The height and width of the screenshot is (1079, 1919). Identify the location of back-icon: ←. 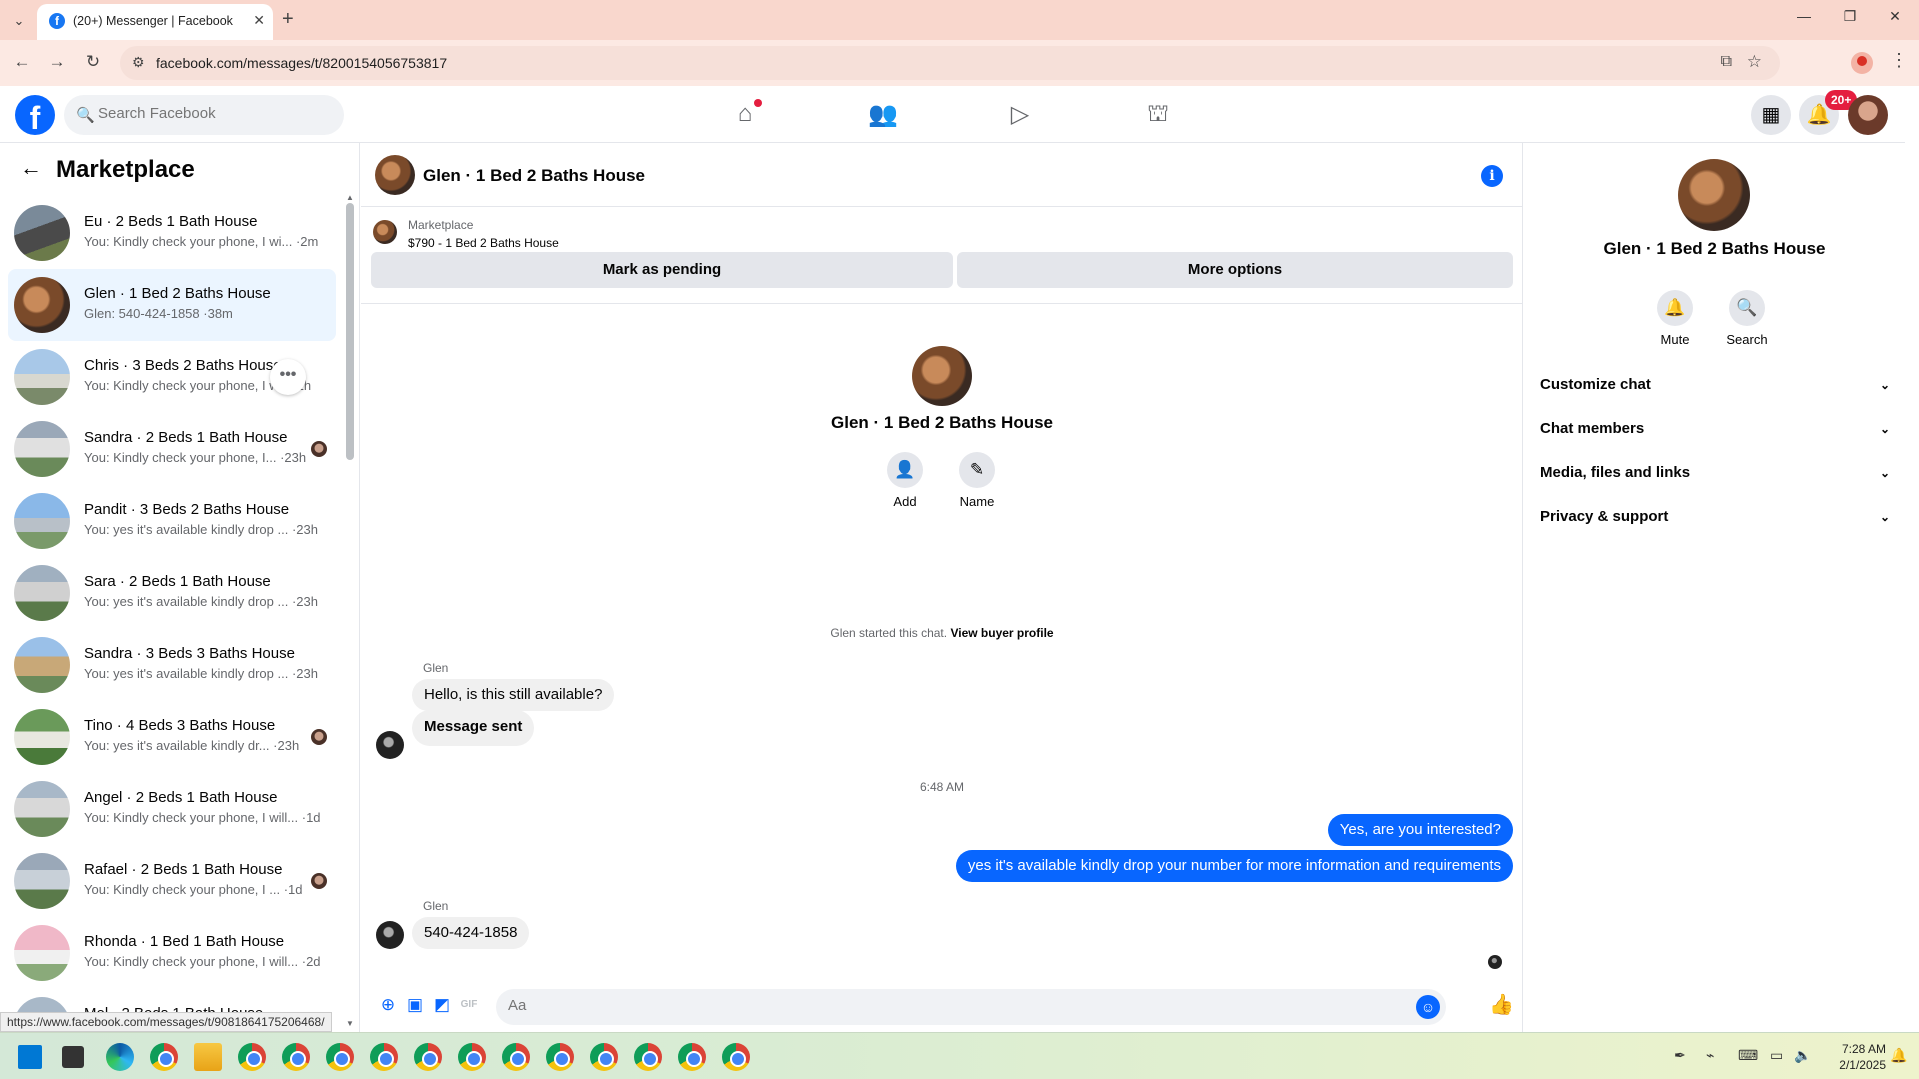
(22, 62).